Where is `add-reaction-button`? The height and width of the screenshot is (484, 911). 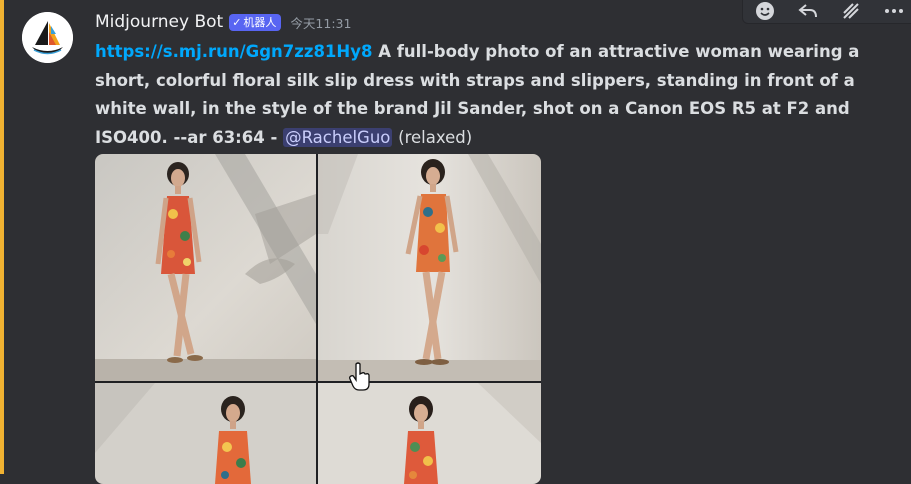 add-reaction-button is located at coordinates (765, 11).